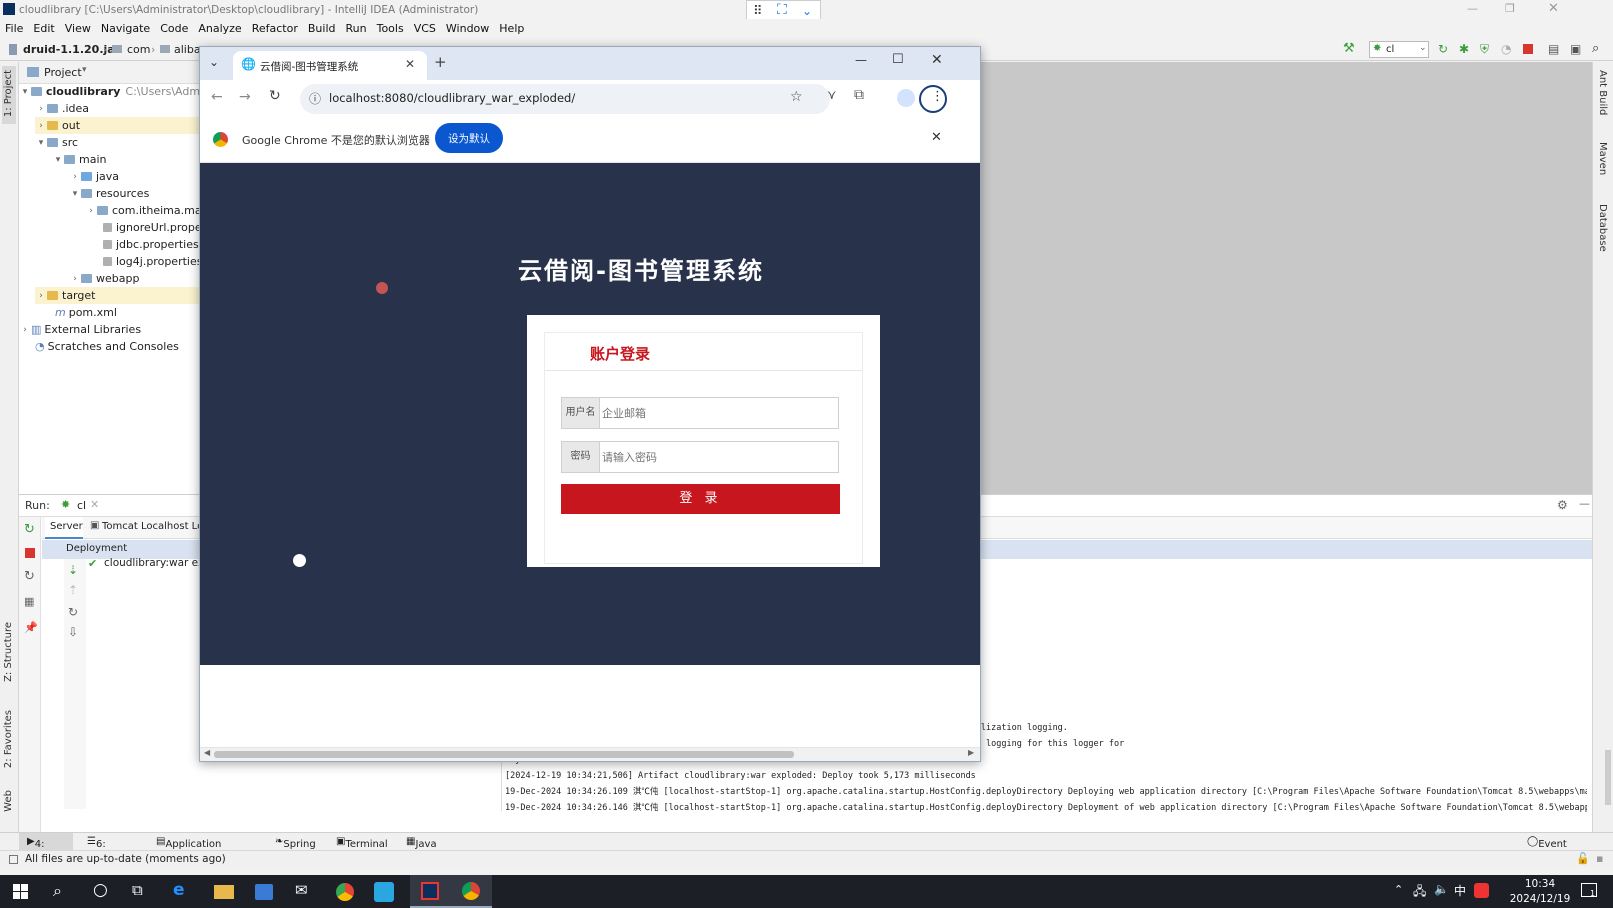 The height and width of the screenshot is (908, 1613). Describe the element at coordinates (73, 612) in the screenshot. I see `refresh-icon: ↻` at that location.